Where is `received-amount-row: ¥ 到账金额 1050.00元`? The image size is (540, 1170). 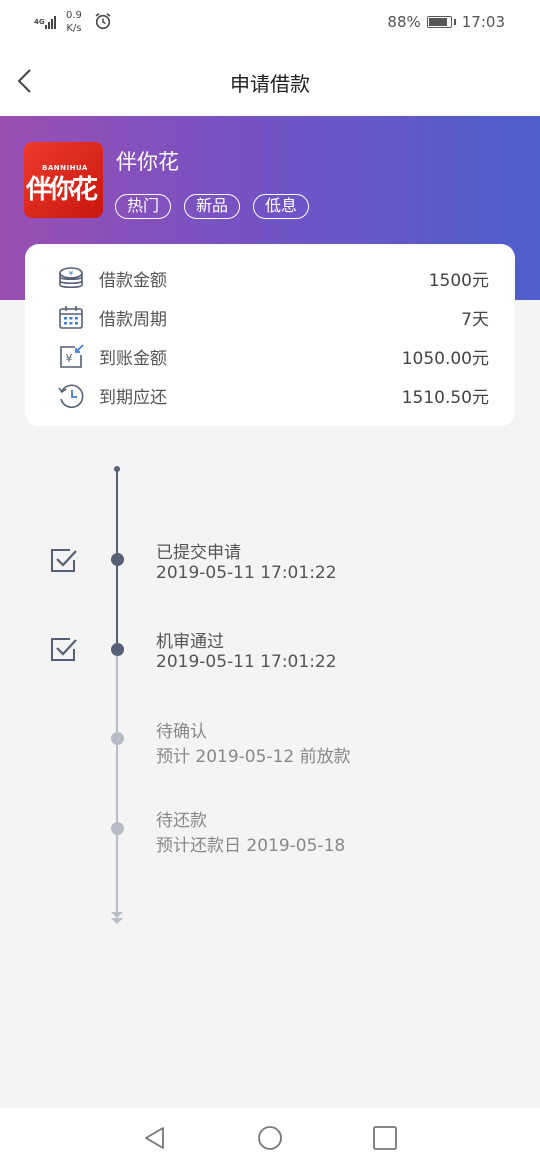 received-amount-row: ¥ 到账金额 1050.00元 is located at coordinates (270, 355).